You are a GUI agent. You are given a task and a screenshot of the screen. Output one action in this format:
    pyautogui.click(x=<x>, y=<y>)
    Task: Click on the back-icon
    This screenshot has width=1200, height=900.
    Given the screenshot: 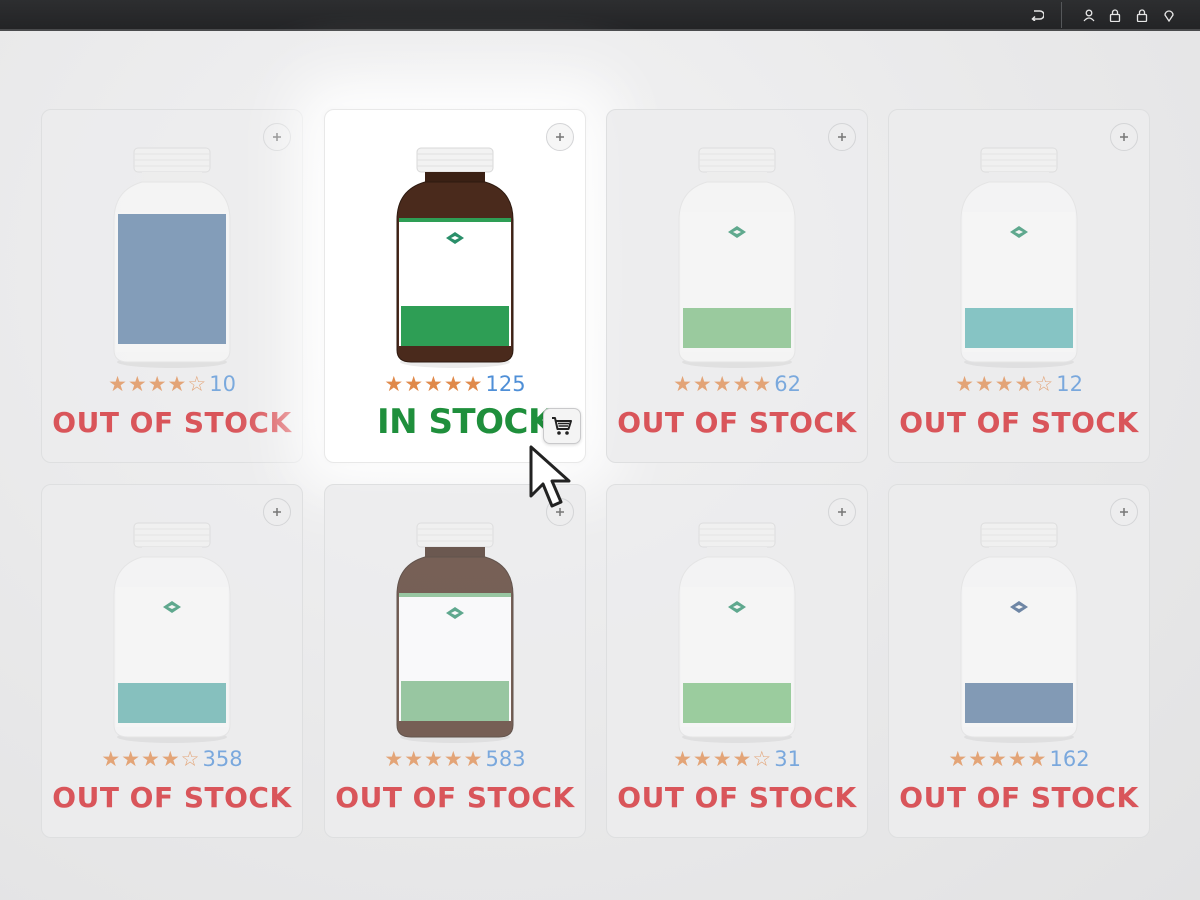 What is the action you would take?
    pyautogui.click(x=1037, y=15)
    